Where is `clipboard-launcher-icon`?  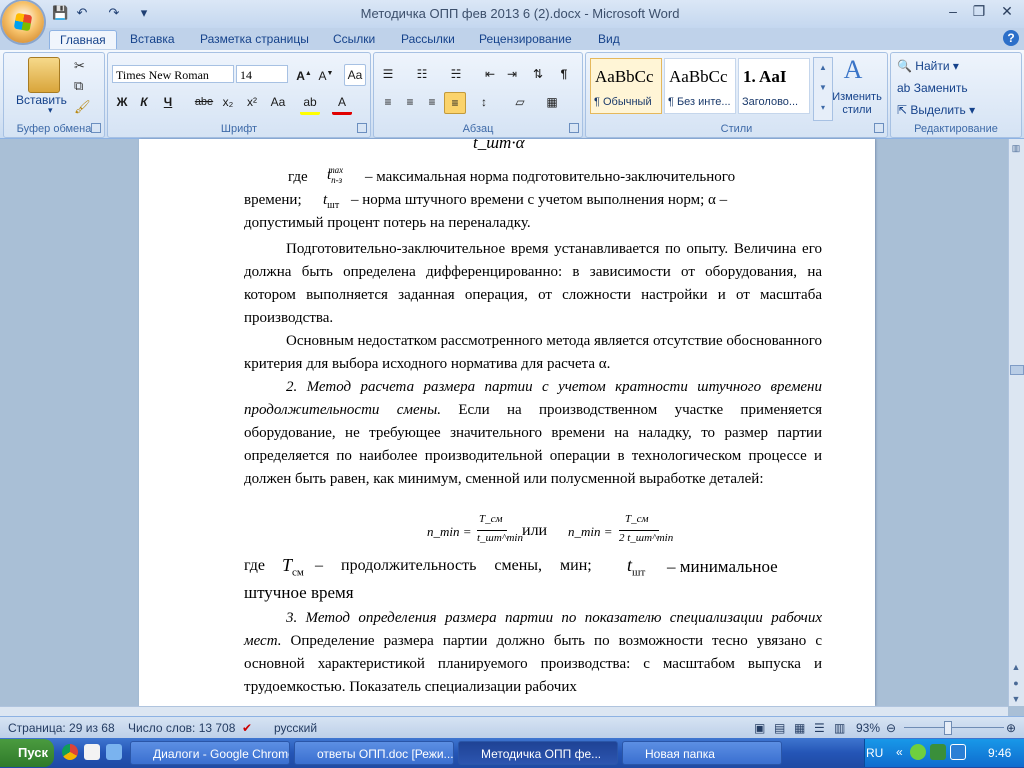 clipboard-launcher-icon is located at coordinates (96, 128).